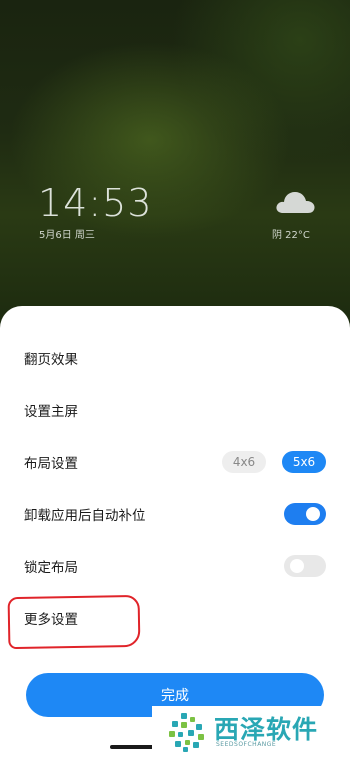  I want to click on watermark-subtitle: SEEDSOFCHANGE, so click(246, 744).